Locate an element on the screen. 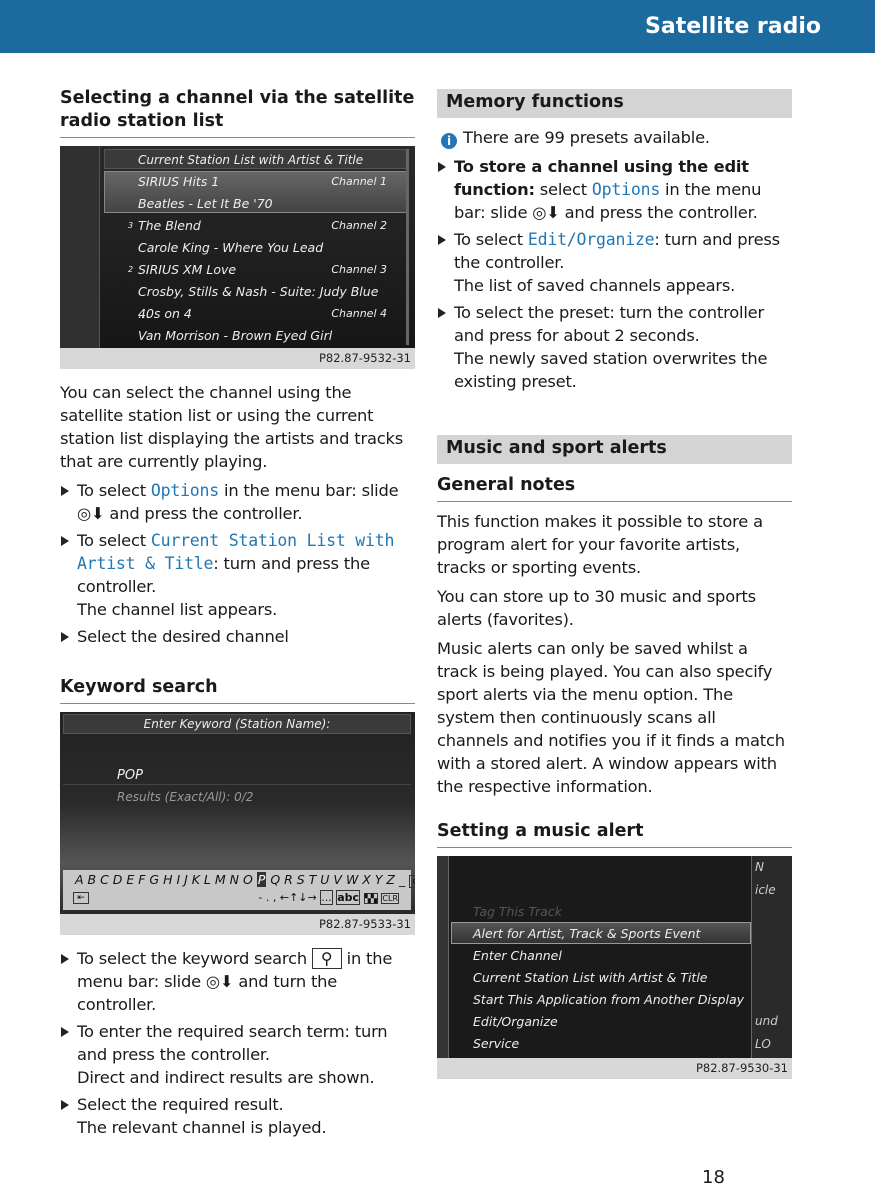 The image size is (875, 1188). station-text: The Blend is located at coordinates (169, 225).